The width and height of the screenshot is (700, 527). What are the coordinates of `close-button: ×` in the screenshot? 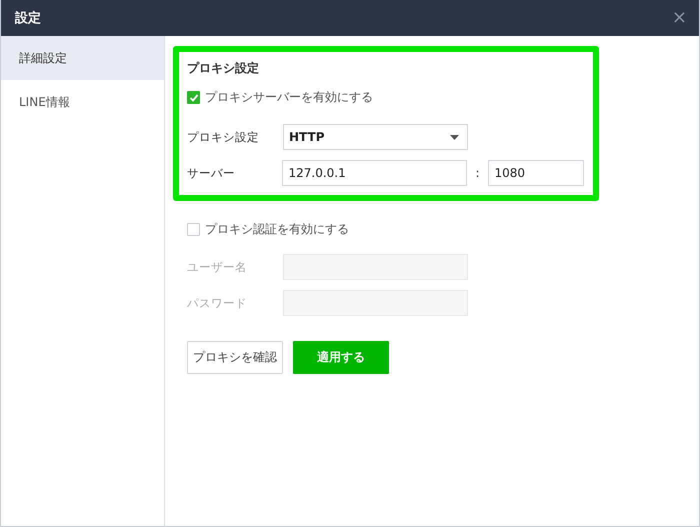 It's located at (679, 18).